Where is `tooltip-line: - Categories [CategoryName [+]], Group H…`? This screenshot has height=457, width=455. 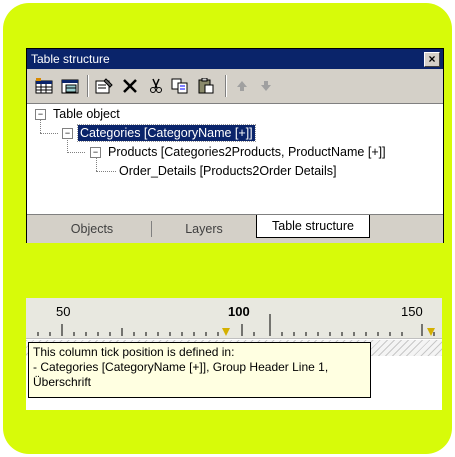 tooltip-line: - Categories [CategoryName [+]], Group H… is located at coordinates (181, 367).